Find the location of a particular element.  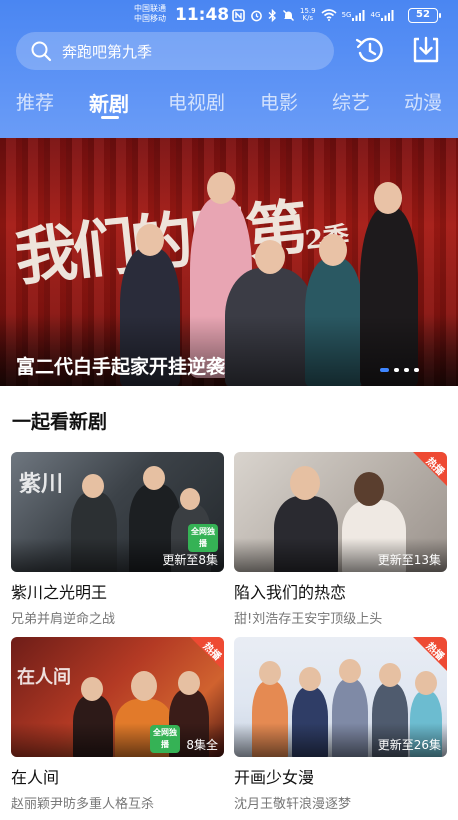

drama-thumbnail: 热播 更新至13集 is located at coordinates (340, 512).